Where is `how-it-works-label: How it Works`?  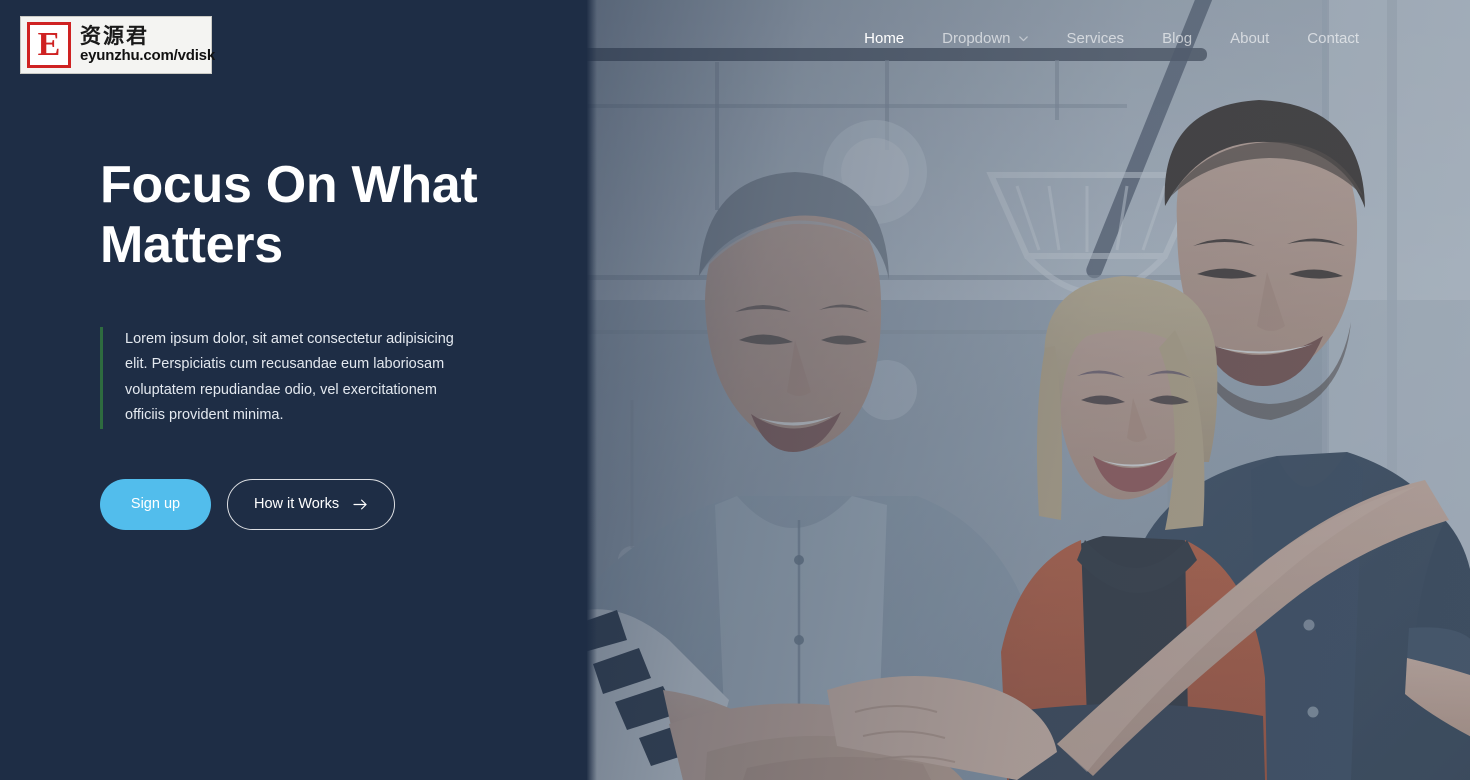 how-it-works-label: How it Works is located at coordinates (297, 504).